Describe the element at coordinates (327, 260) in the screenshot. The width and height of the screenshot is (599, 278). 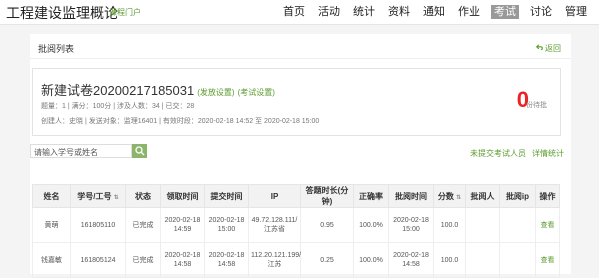
I see `cell-duration: 0.25` at that location.